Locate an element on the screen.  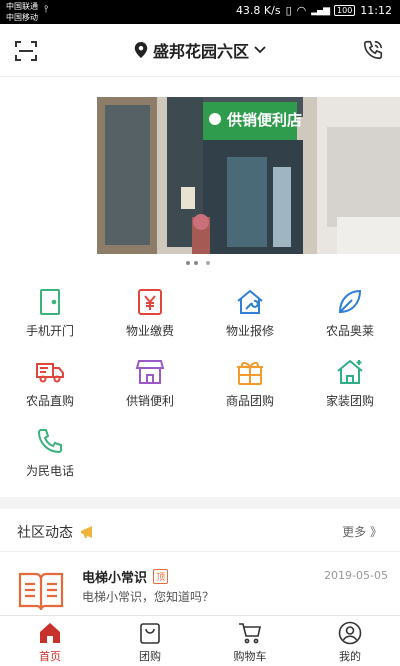
signal-icon: ▂▄▆ is located at coordinates (320, 10).